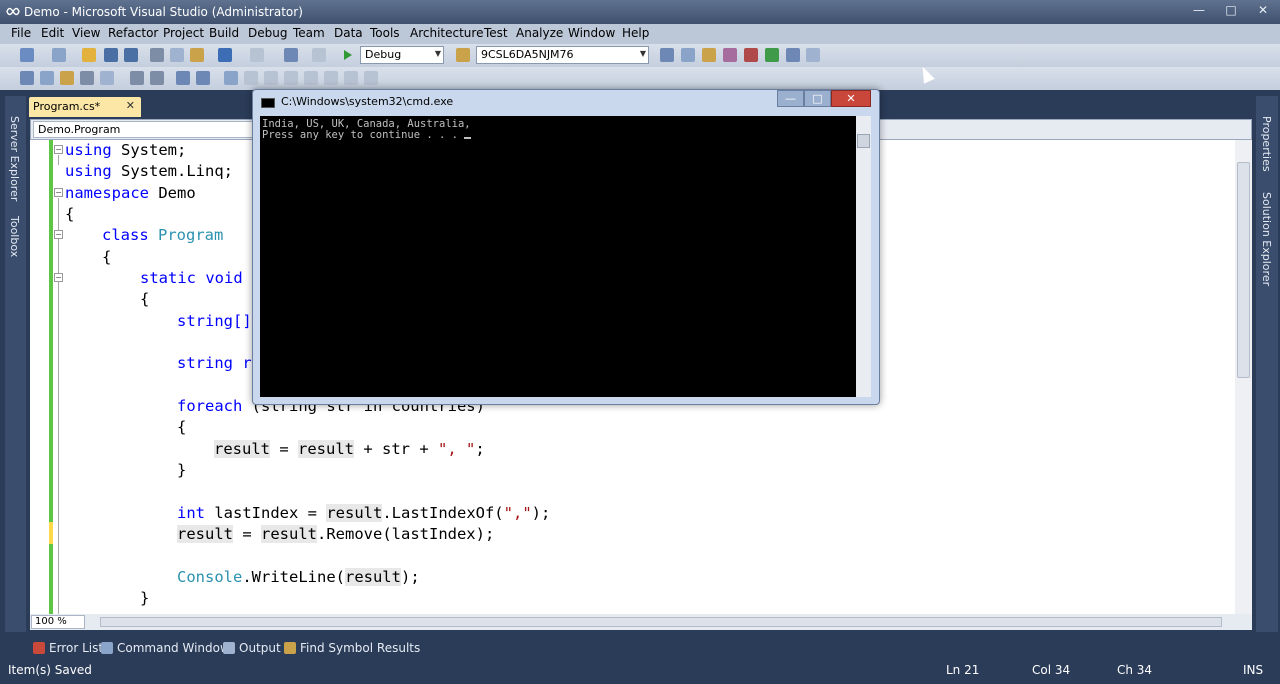 This screenshot has height=684, width=1280. What do you see at coordinates (133, 33) in the screenshot?
I see `menu-refactor: Refactor` at bounding box center [133, 33].